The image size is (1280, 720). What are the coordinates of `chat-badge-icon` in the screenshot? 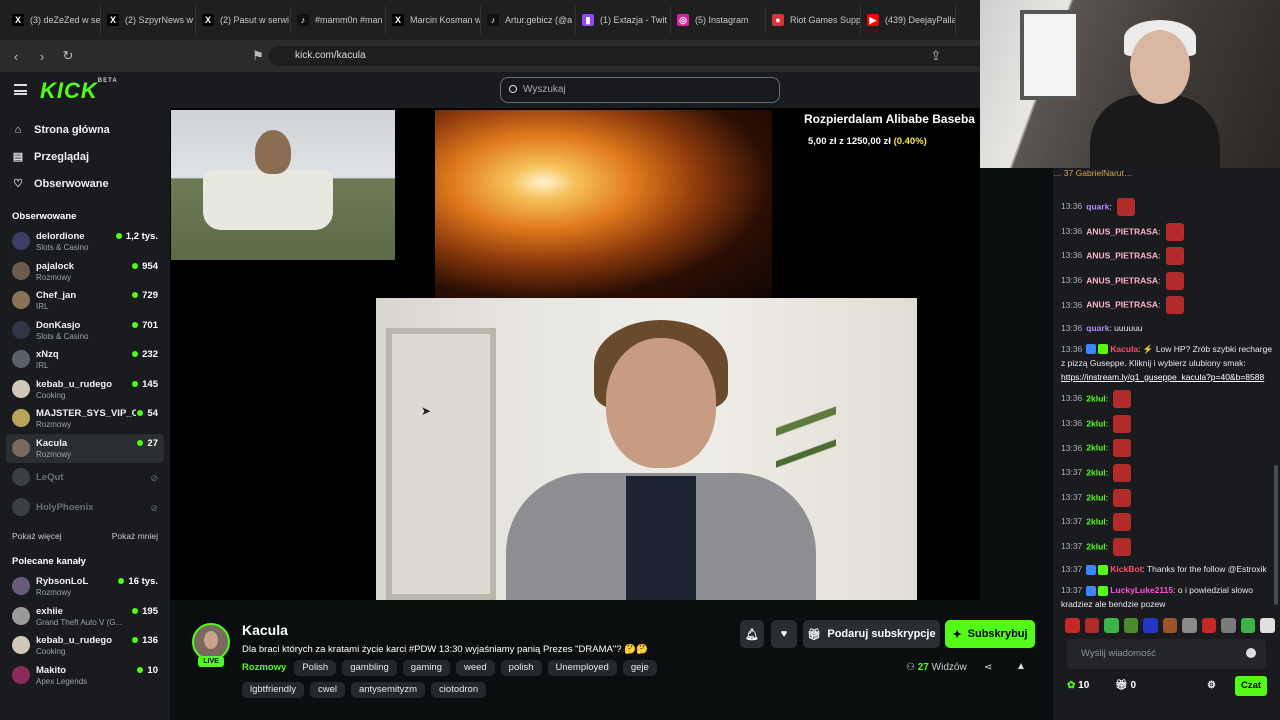 It's located at (1103, 590).